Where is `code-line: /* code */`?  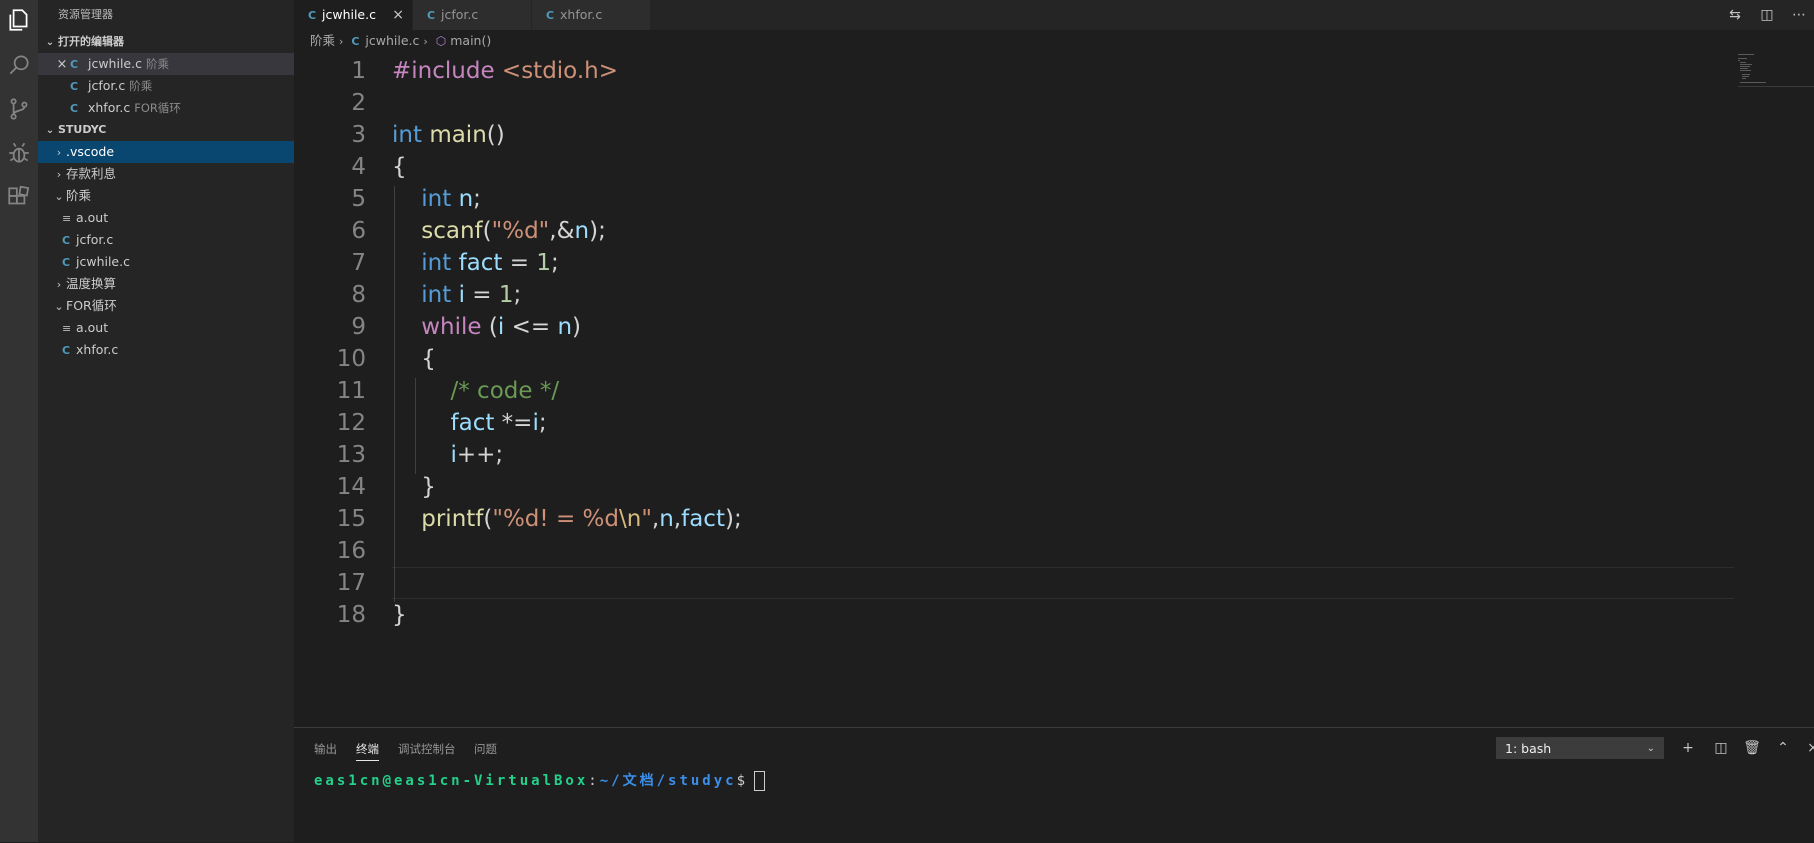
code-line: /* code */ is located at coordinates (505, 391).